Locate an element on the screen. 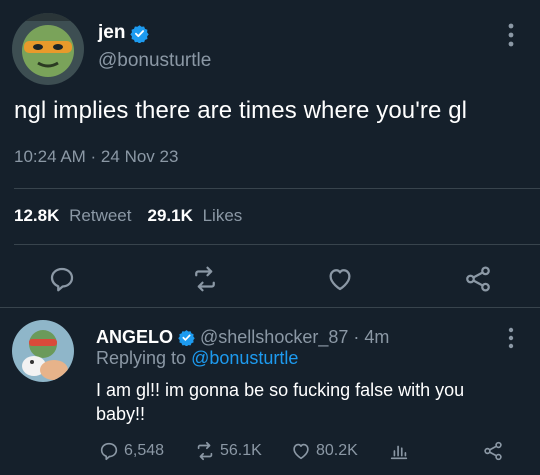 The width and height of the screenshot is (540, 475). reply-header: ANGELO @shellshocker_87 · 4m is located at coordinates (242, 337).